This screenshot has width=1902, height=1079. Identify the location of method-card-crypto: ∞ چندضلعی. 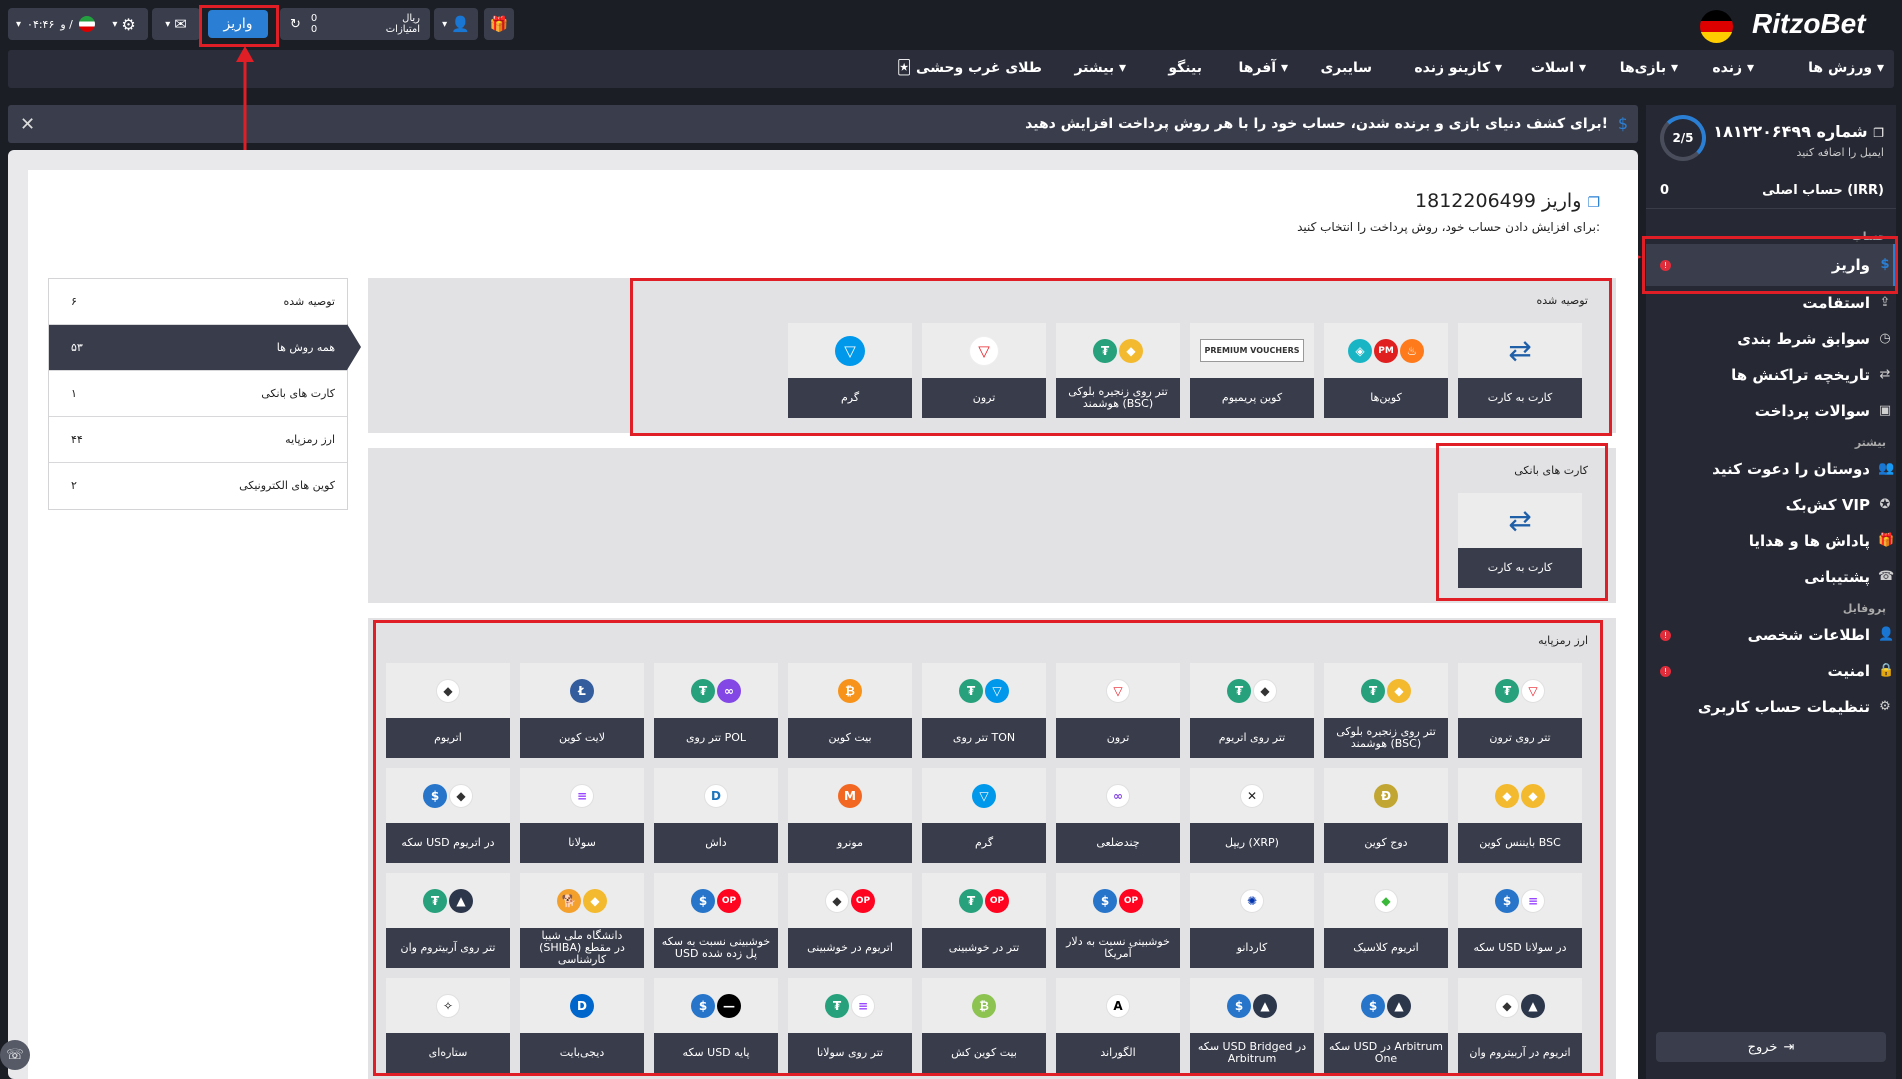
(1118, 815).